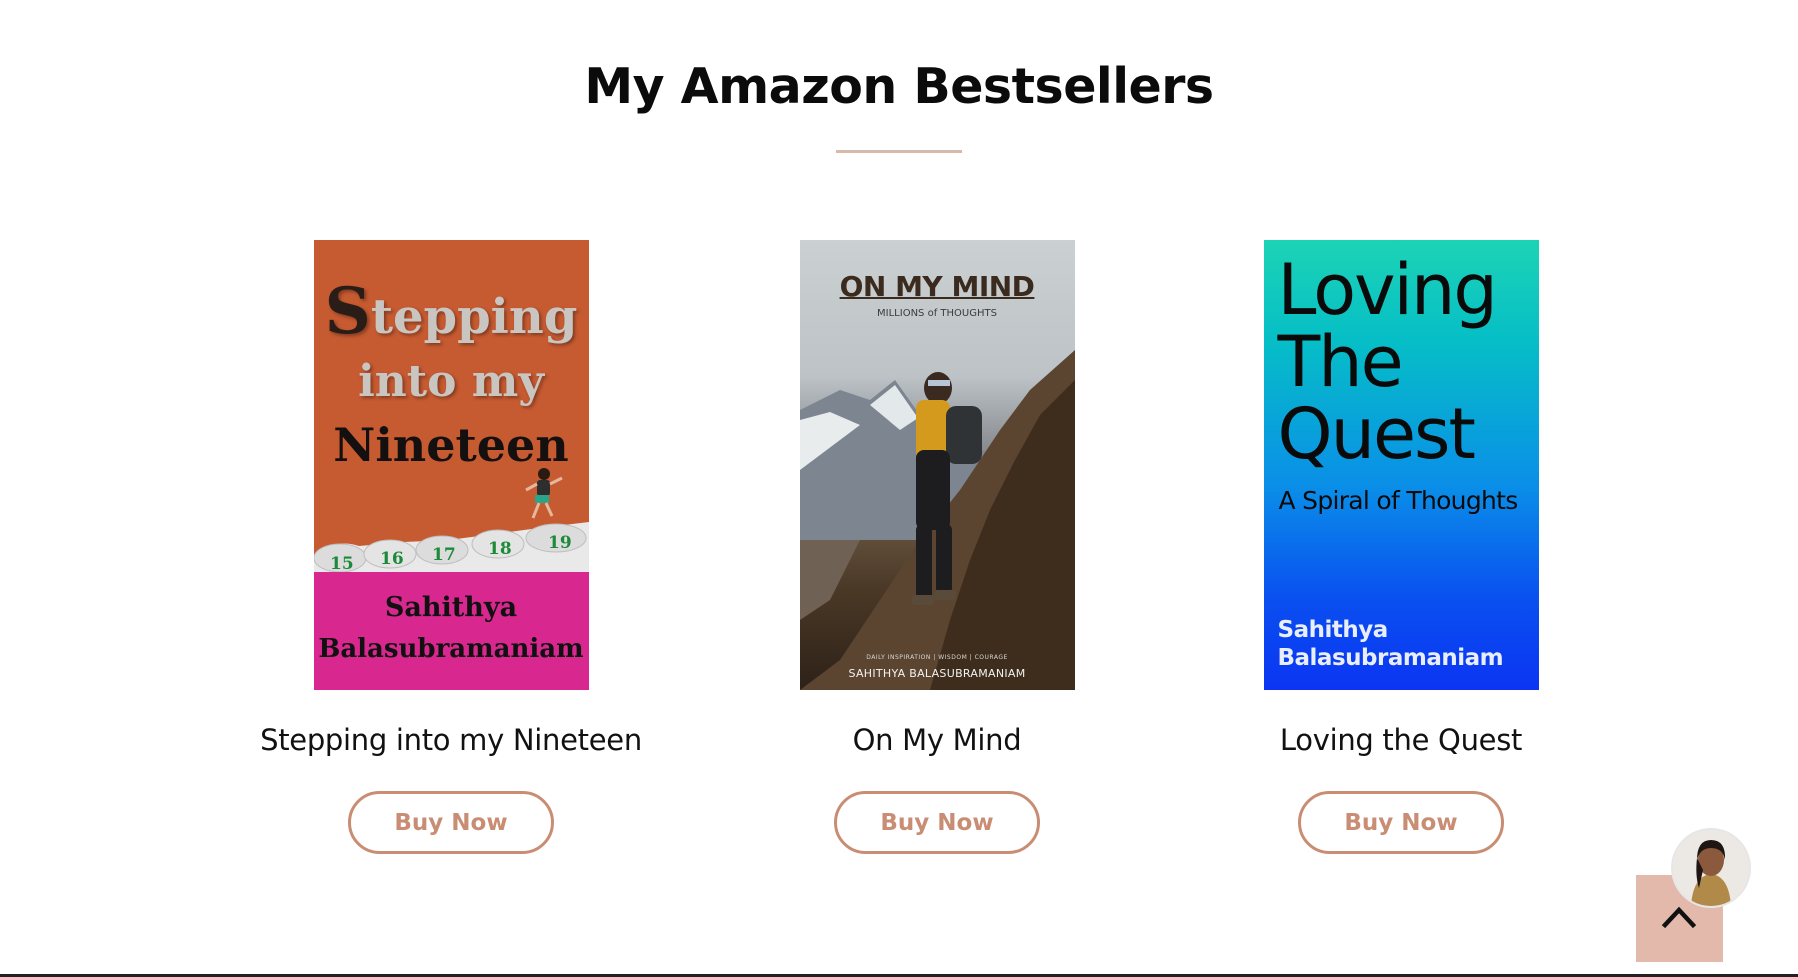 This screenshot has width=1798, height=977. I want to click on cover-subtitle: A Spiral of Thoughts, so click(1398, 500).